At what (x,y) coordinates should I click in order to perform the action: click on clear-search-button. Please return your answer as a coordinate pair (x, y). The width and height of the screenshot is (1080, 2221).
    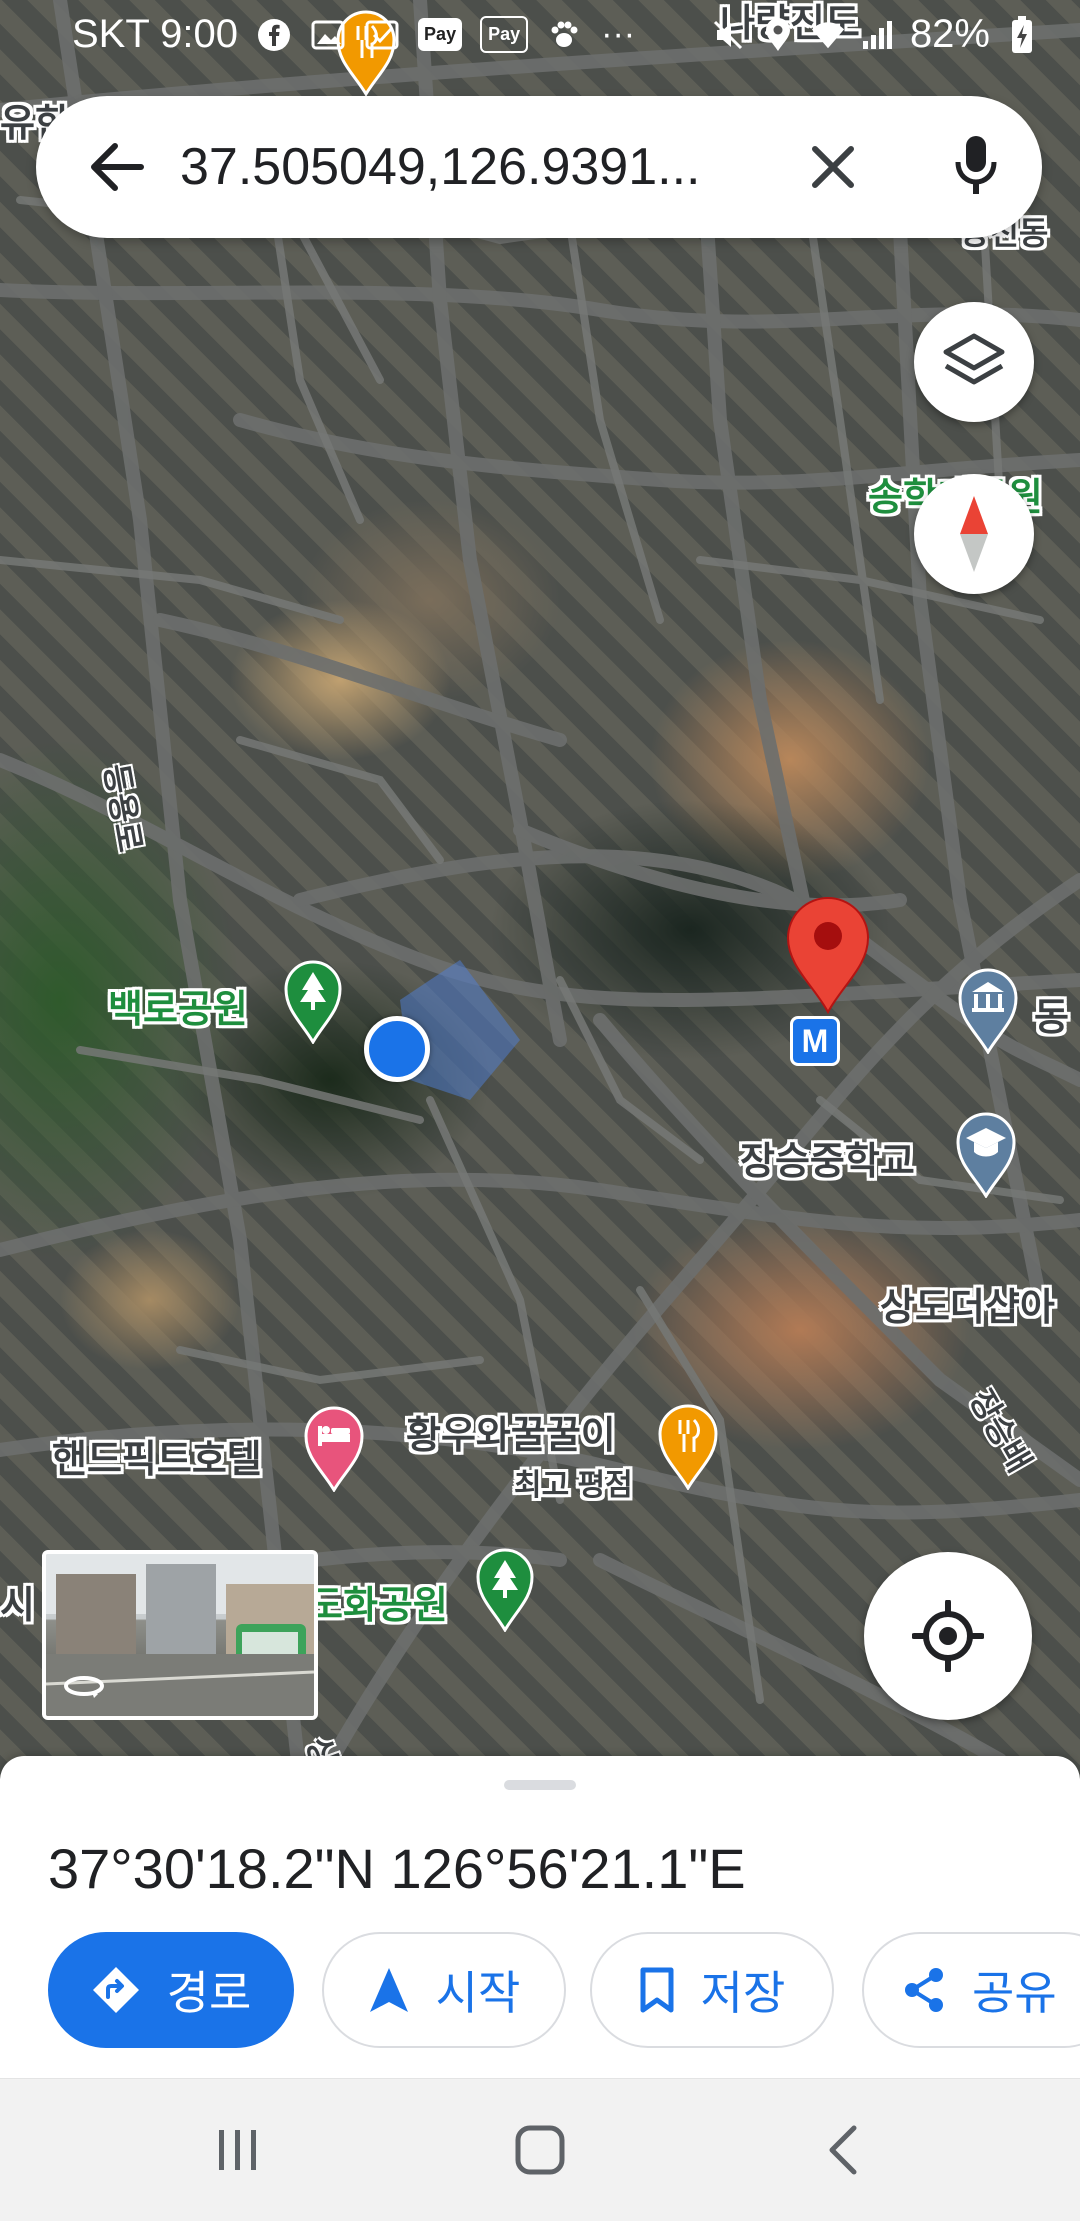
    Looking at the image, I should click on (833, 167).